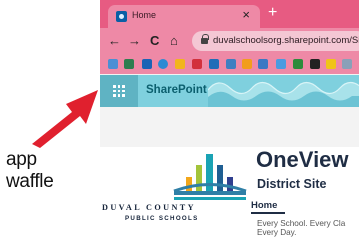 The width and height of the screenshot is (359, 240). Describe the element at coordinates (205, 39) in the screenshot. I see `lock-icon` at that location.